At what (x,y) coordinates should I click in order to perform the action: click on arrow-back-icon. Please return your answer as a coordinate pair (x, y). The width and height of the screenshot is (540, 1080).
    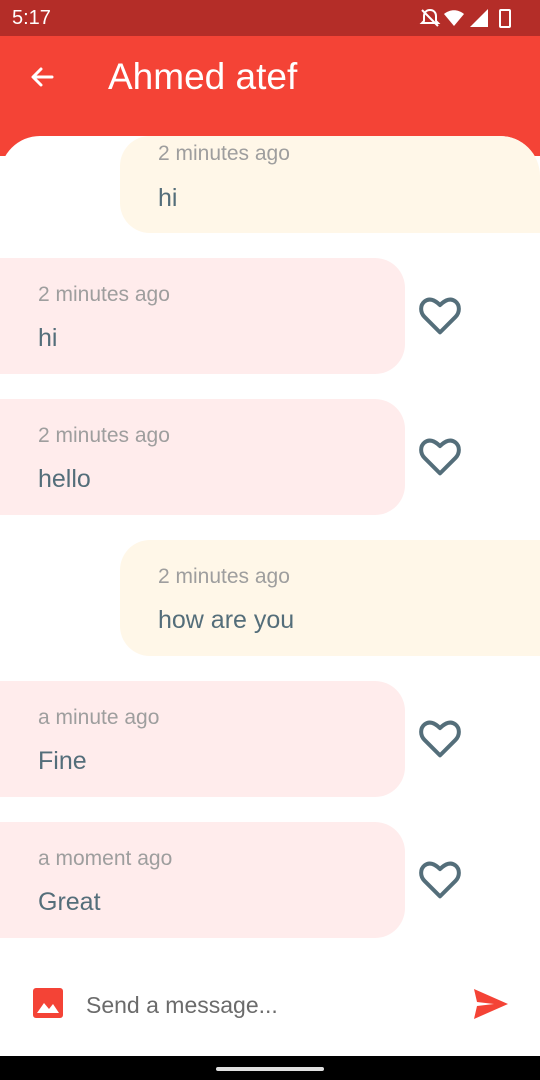
    Looking at the image, I should click on (42, 78).